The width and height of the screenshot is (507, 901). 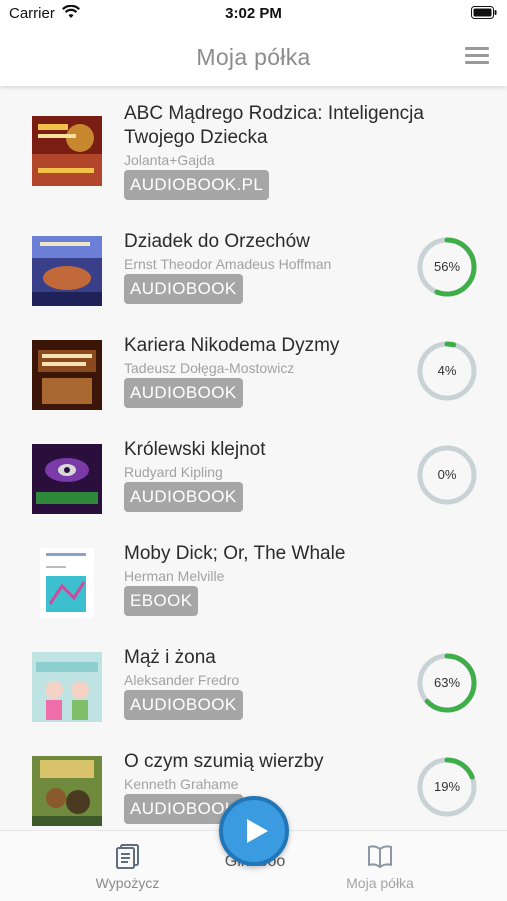 What do you see at coordinates (484, 12) in the screenshot?
I see `battery-icon` at bounding box center [484, 12].